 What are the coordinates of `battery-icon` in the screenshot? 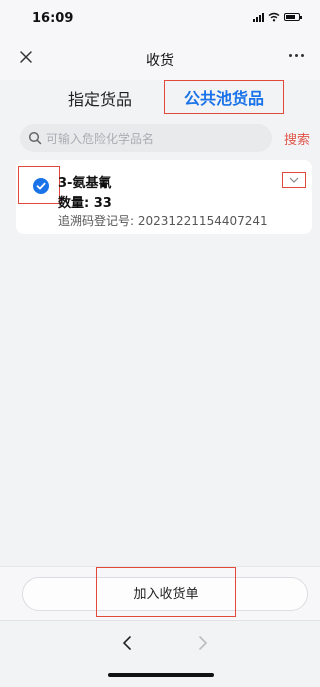 It's located at (293, 17).